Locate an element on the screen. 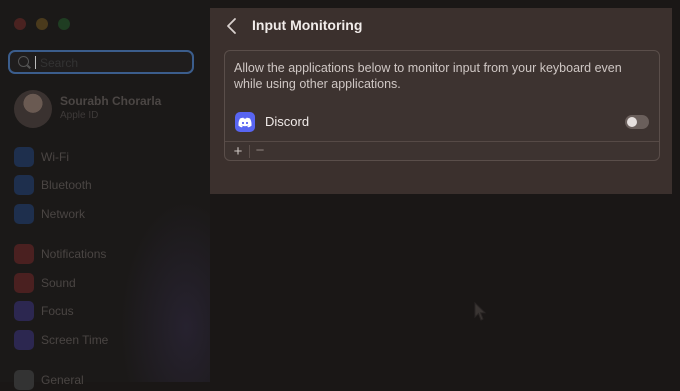 The width and height of the screenshot is (680, 391). sidebar-item-wifi: Wi-Fi is located at coordinates (109, 157).